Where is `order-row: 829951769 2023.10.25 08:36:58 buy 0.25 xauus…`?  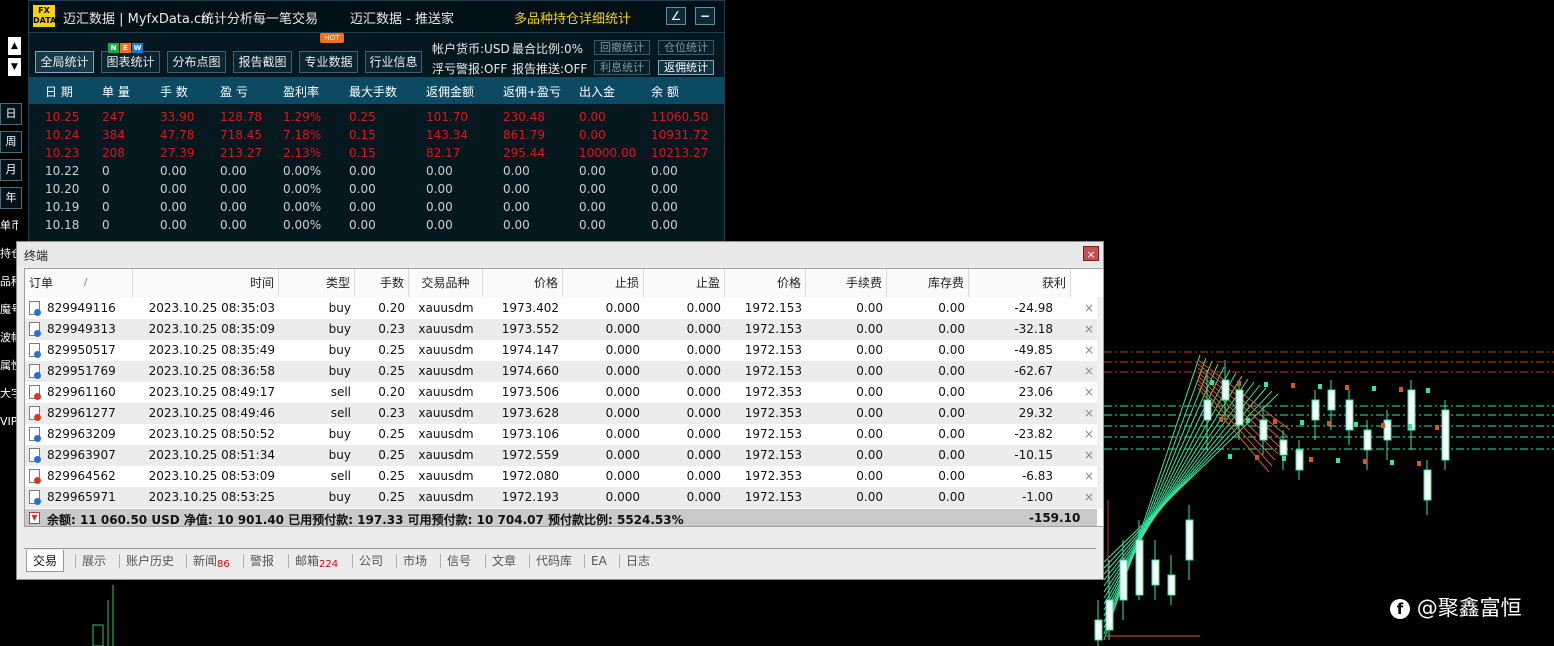 order-row: 829951769 2023.10.25 08:36:58 buy 0.25 xauus… is located at coordinates (561, 371).